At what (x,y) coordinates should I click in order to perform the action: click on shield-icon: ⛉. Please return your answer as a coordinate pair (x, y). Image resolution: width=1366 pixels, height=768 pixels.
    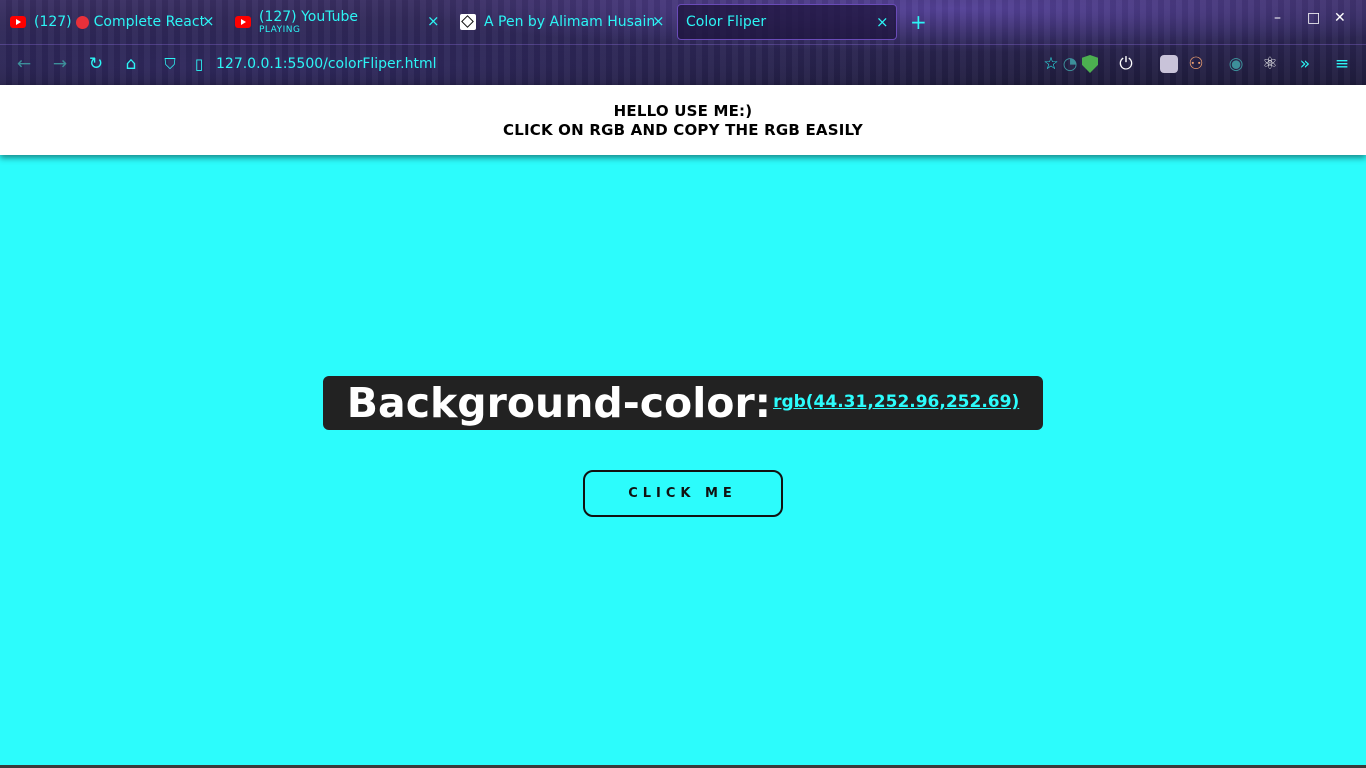
    Looking at the image, I should click on (170, 64).